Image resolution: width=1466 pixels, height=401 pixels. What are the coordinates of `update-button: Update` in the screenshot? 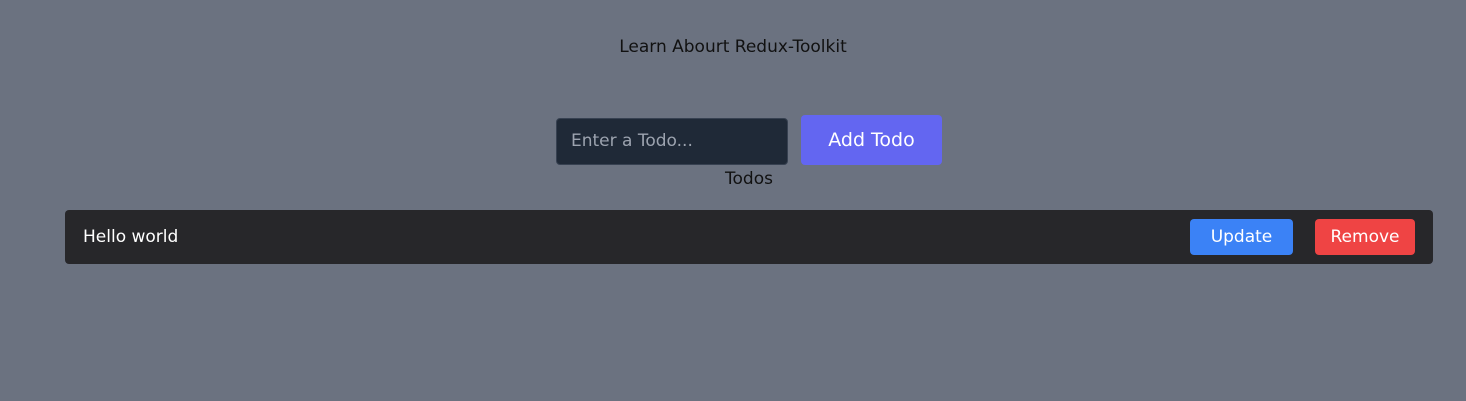 It's located at (1241, 237).